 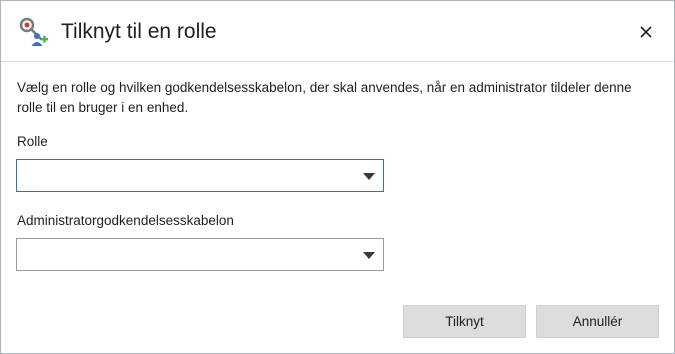 I want to click on template-label: Administratorgodkendelsesskabelon, so click(x=125, y=220).